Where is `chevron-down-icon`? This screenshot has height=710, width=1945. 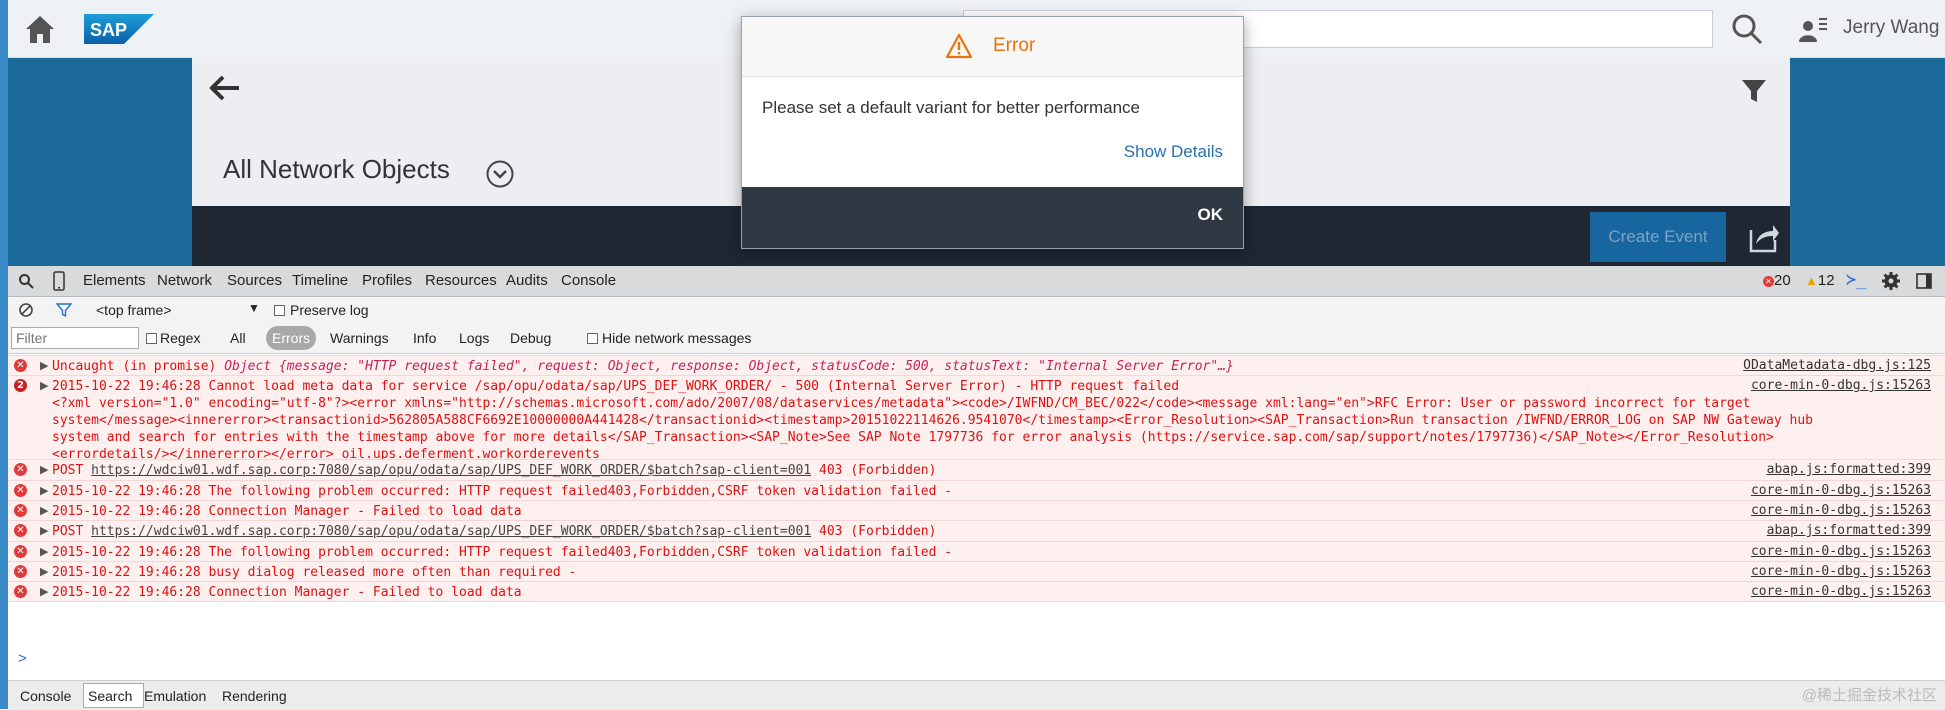 chevron-down-icon is located at coordinates (500, 174).